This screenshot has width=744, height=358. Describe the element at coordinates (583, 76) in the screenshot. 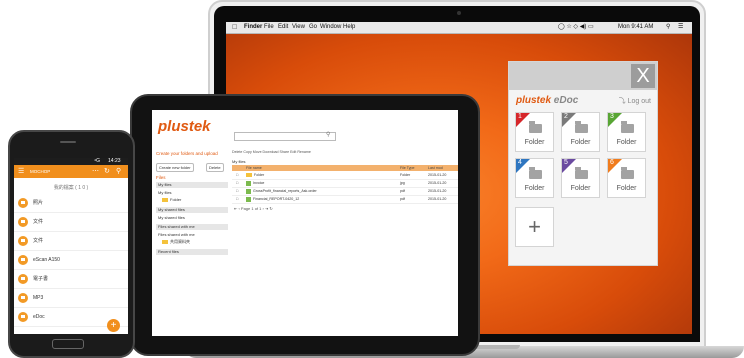

I see `panel-header: X` at that location.